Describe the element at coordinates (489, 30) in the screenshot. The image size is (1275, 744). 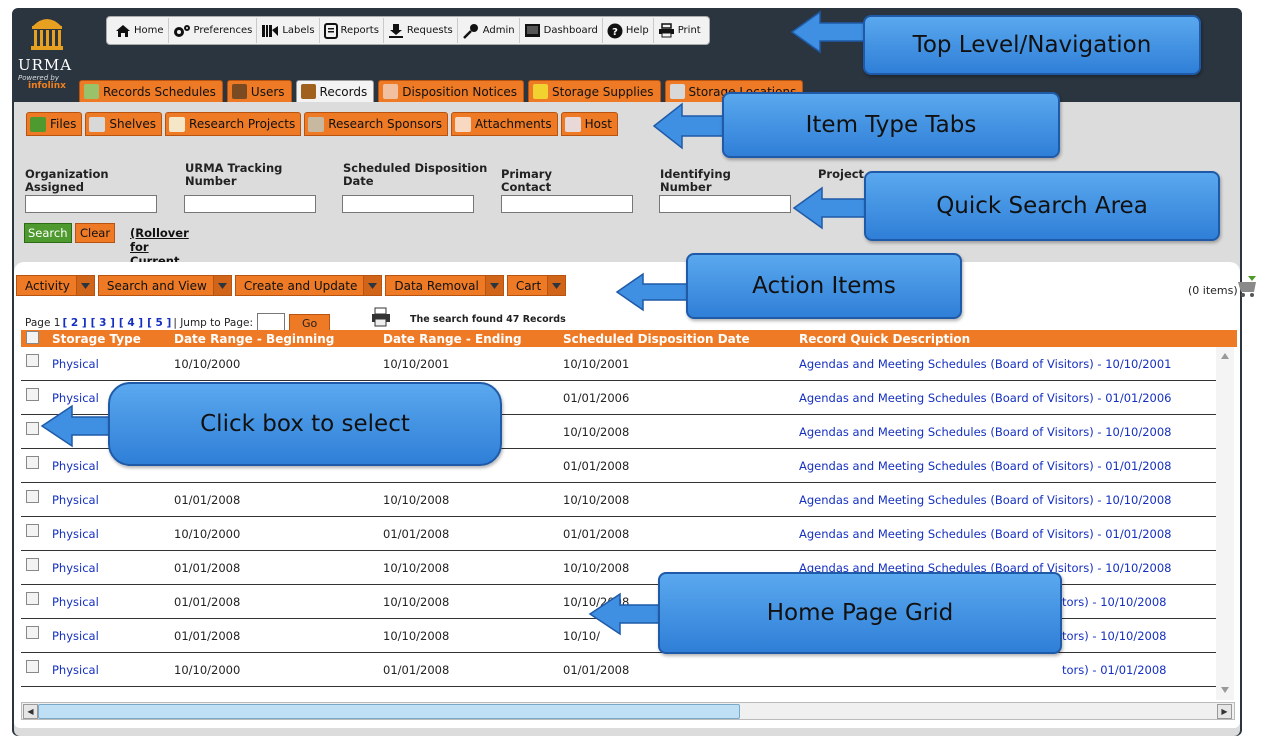
I see `nav-admin: Admin` at that location.